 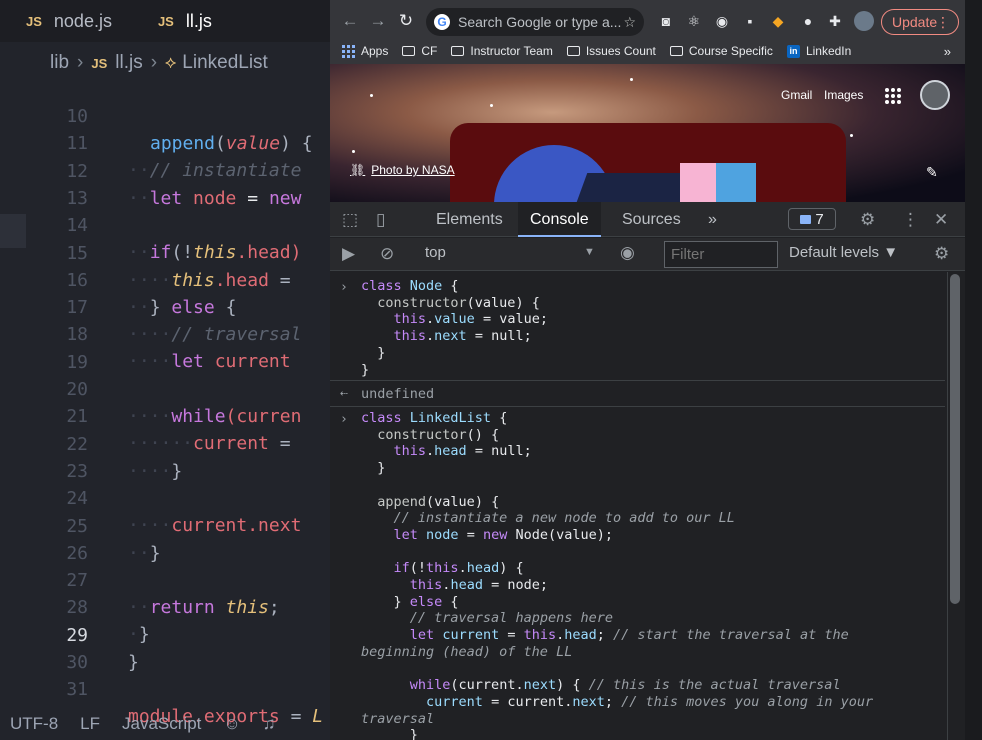 I want to click on update-button: Update ⋮, so click(x=920, y=22).